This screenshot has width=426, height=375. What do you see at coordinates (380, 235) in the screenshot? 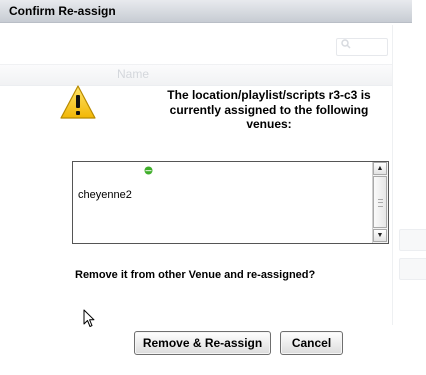
I see `scroll-down-button: ▼` at bounding box center [380, 235].